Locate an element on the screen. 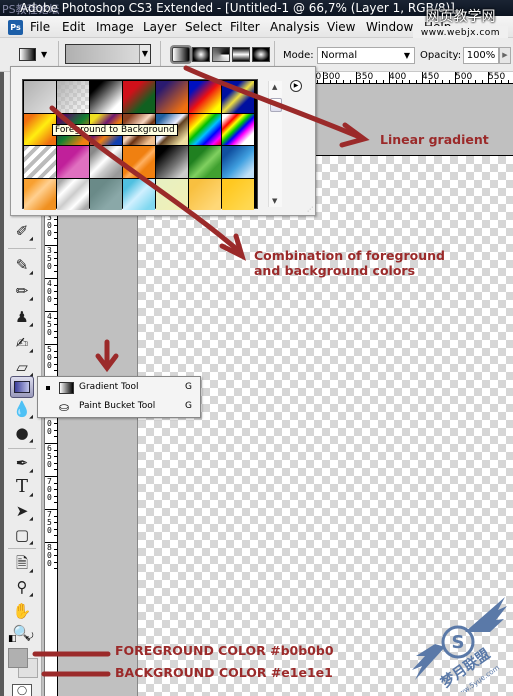 Image resolution: width=513 pixels, height=696 pixels. scroll-down-icon: ▼ is located at coordinates (274, 201).